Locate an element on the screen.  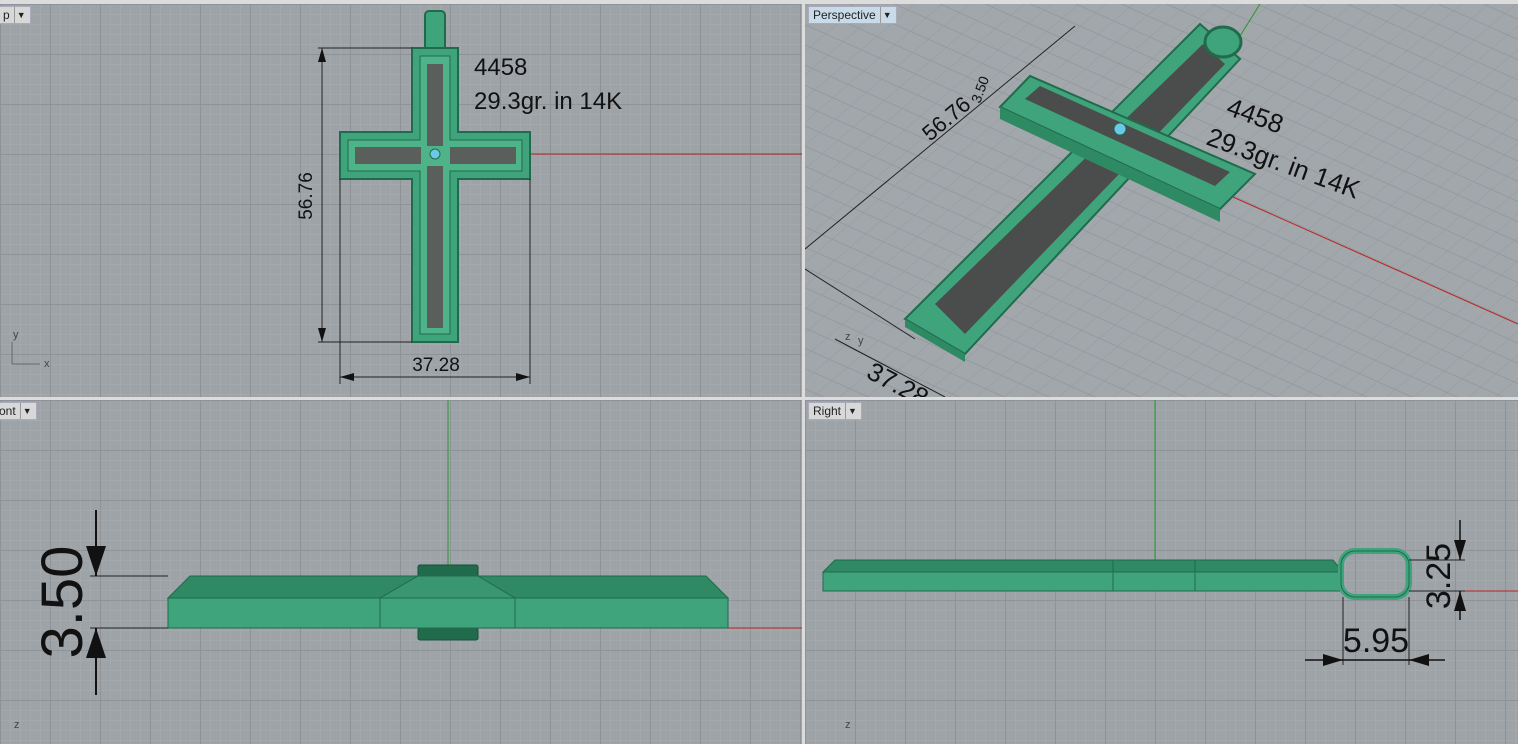
inlay-right is located at coordinates (483, 155).